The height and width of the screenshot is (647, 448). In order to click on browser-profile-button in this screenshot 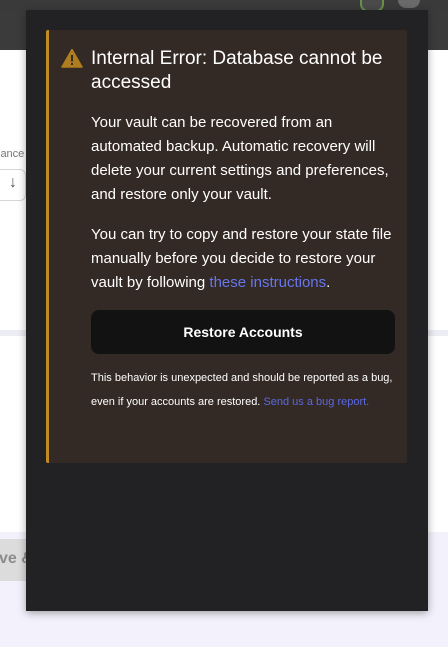, I will do `click(409, 4)`.